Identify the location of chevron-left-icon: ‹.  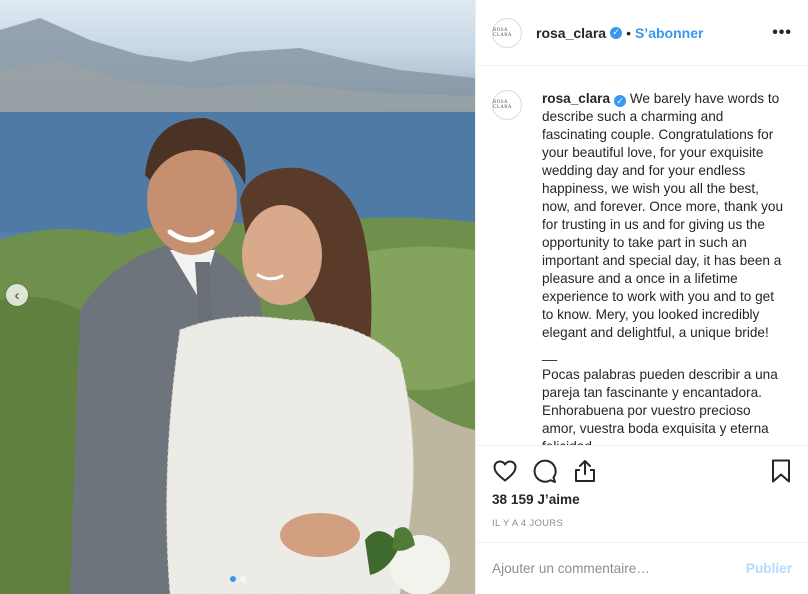
(17, 295).